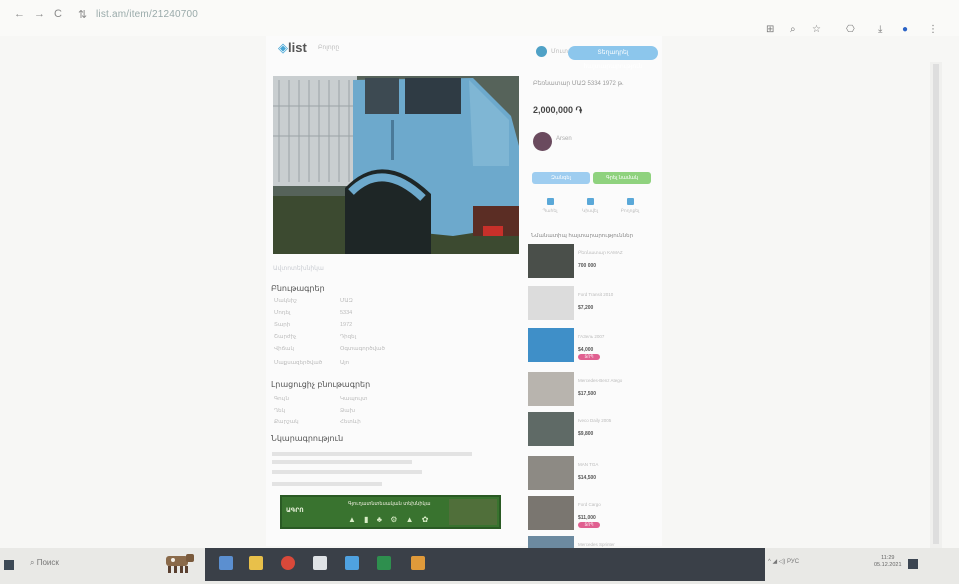 This screenshot has width=959, height=584. Describe the element at coordinates (473, 512) in the screenshot. I see `banner-tractor-image` at that location.